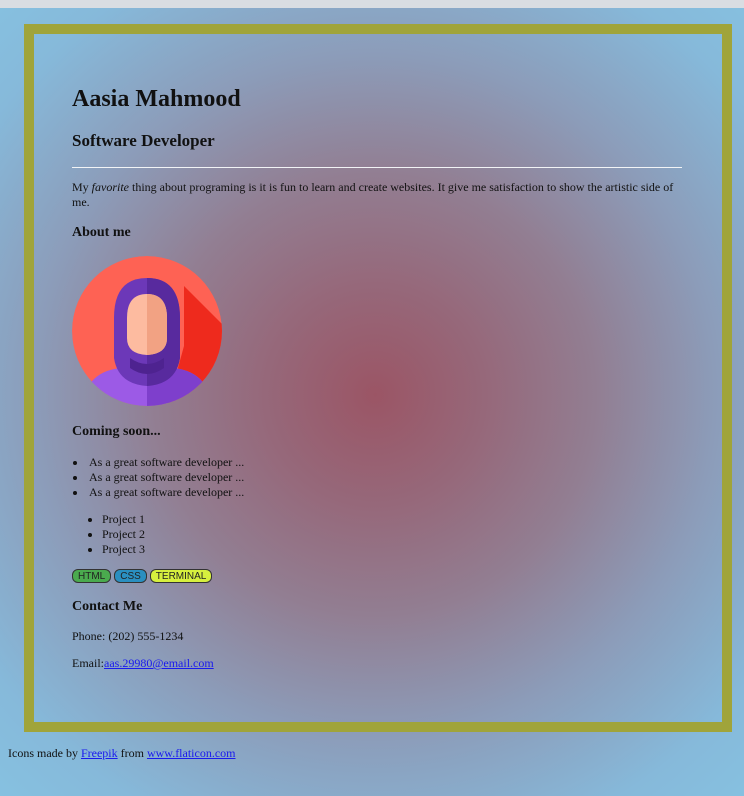 This screenshot has width=744, height=796. I want to click on email-link: aas.29980@email.com, so click(159, 663).